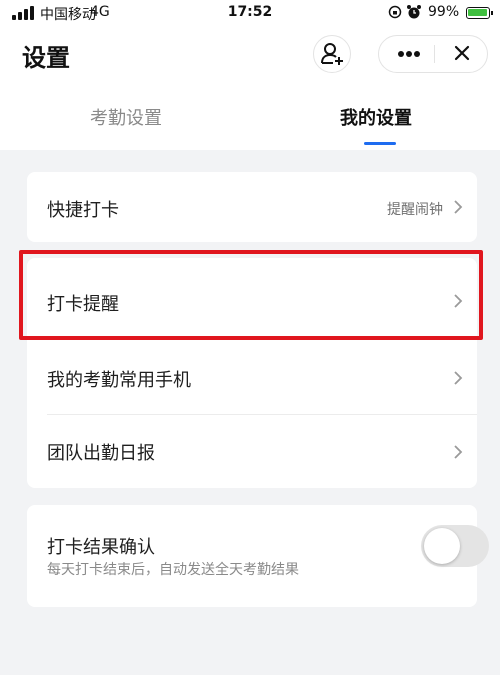 The height and width of the screenshot is (675, 500). Describe the element at coordinates (414, 12) in the screenshot. I see `alarm-icon` at that location.